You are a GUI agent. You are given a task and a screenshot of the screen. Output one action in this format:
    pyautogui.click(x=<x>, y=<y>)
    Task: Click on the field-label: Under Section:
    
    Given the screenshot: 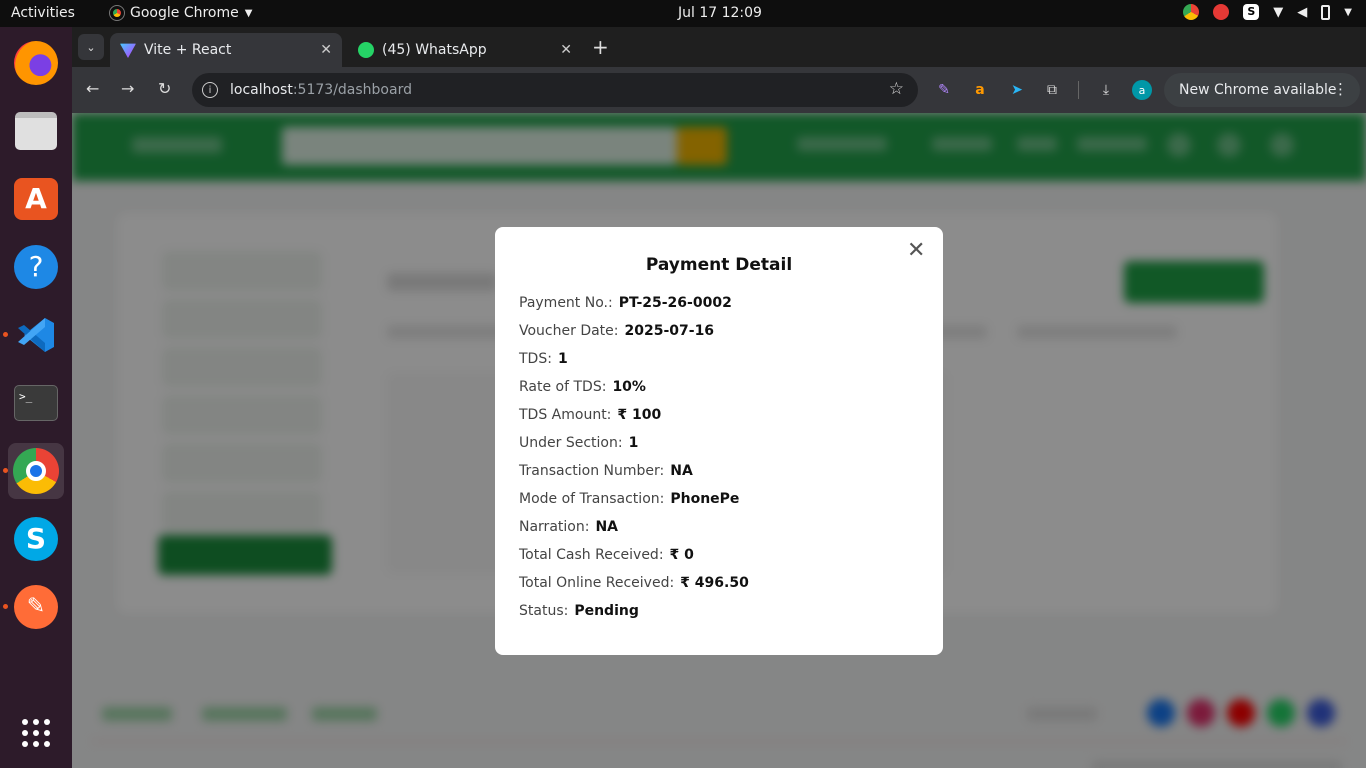 What is the action you would take?
    pyautogui.click(x=571, y=443)
    